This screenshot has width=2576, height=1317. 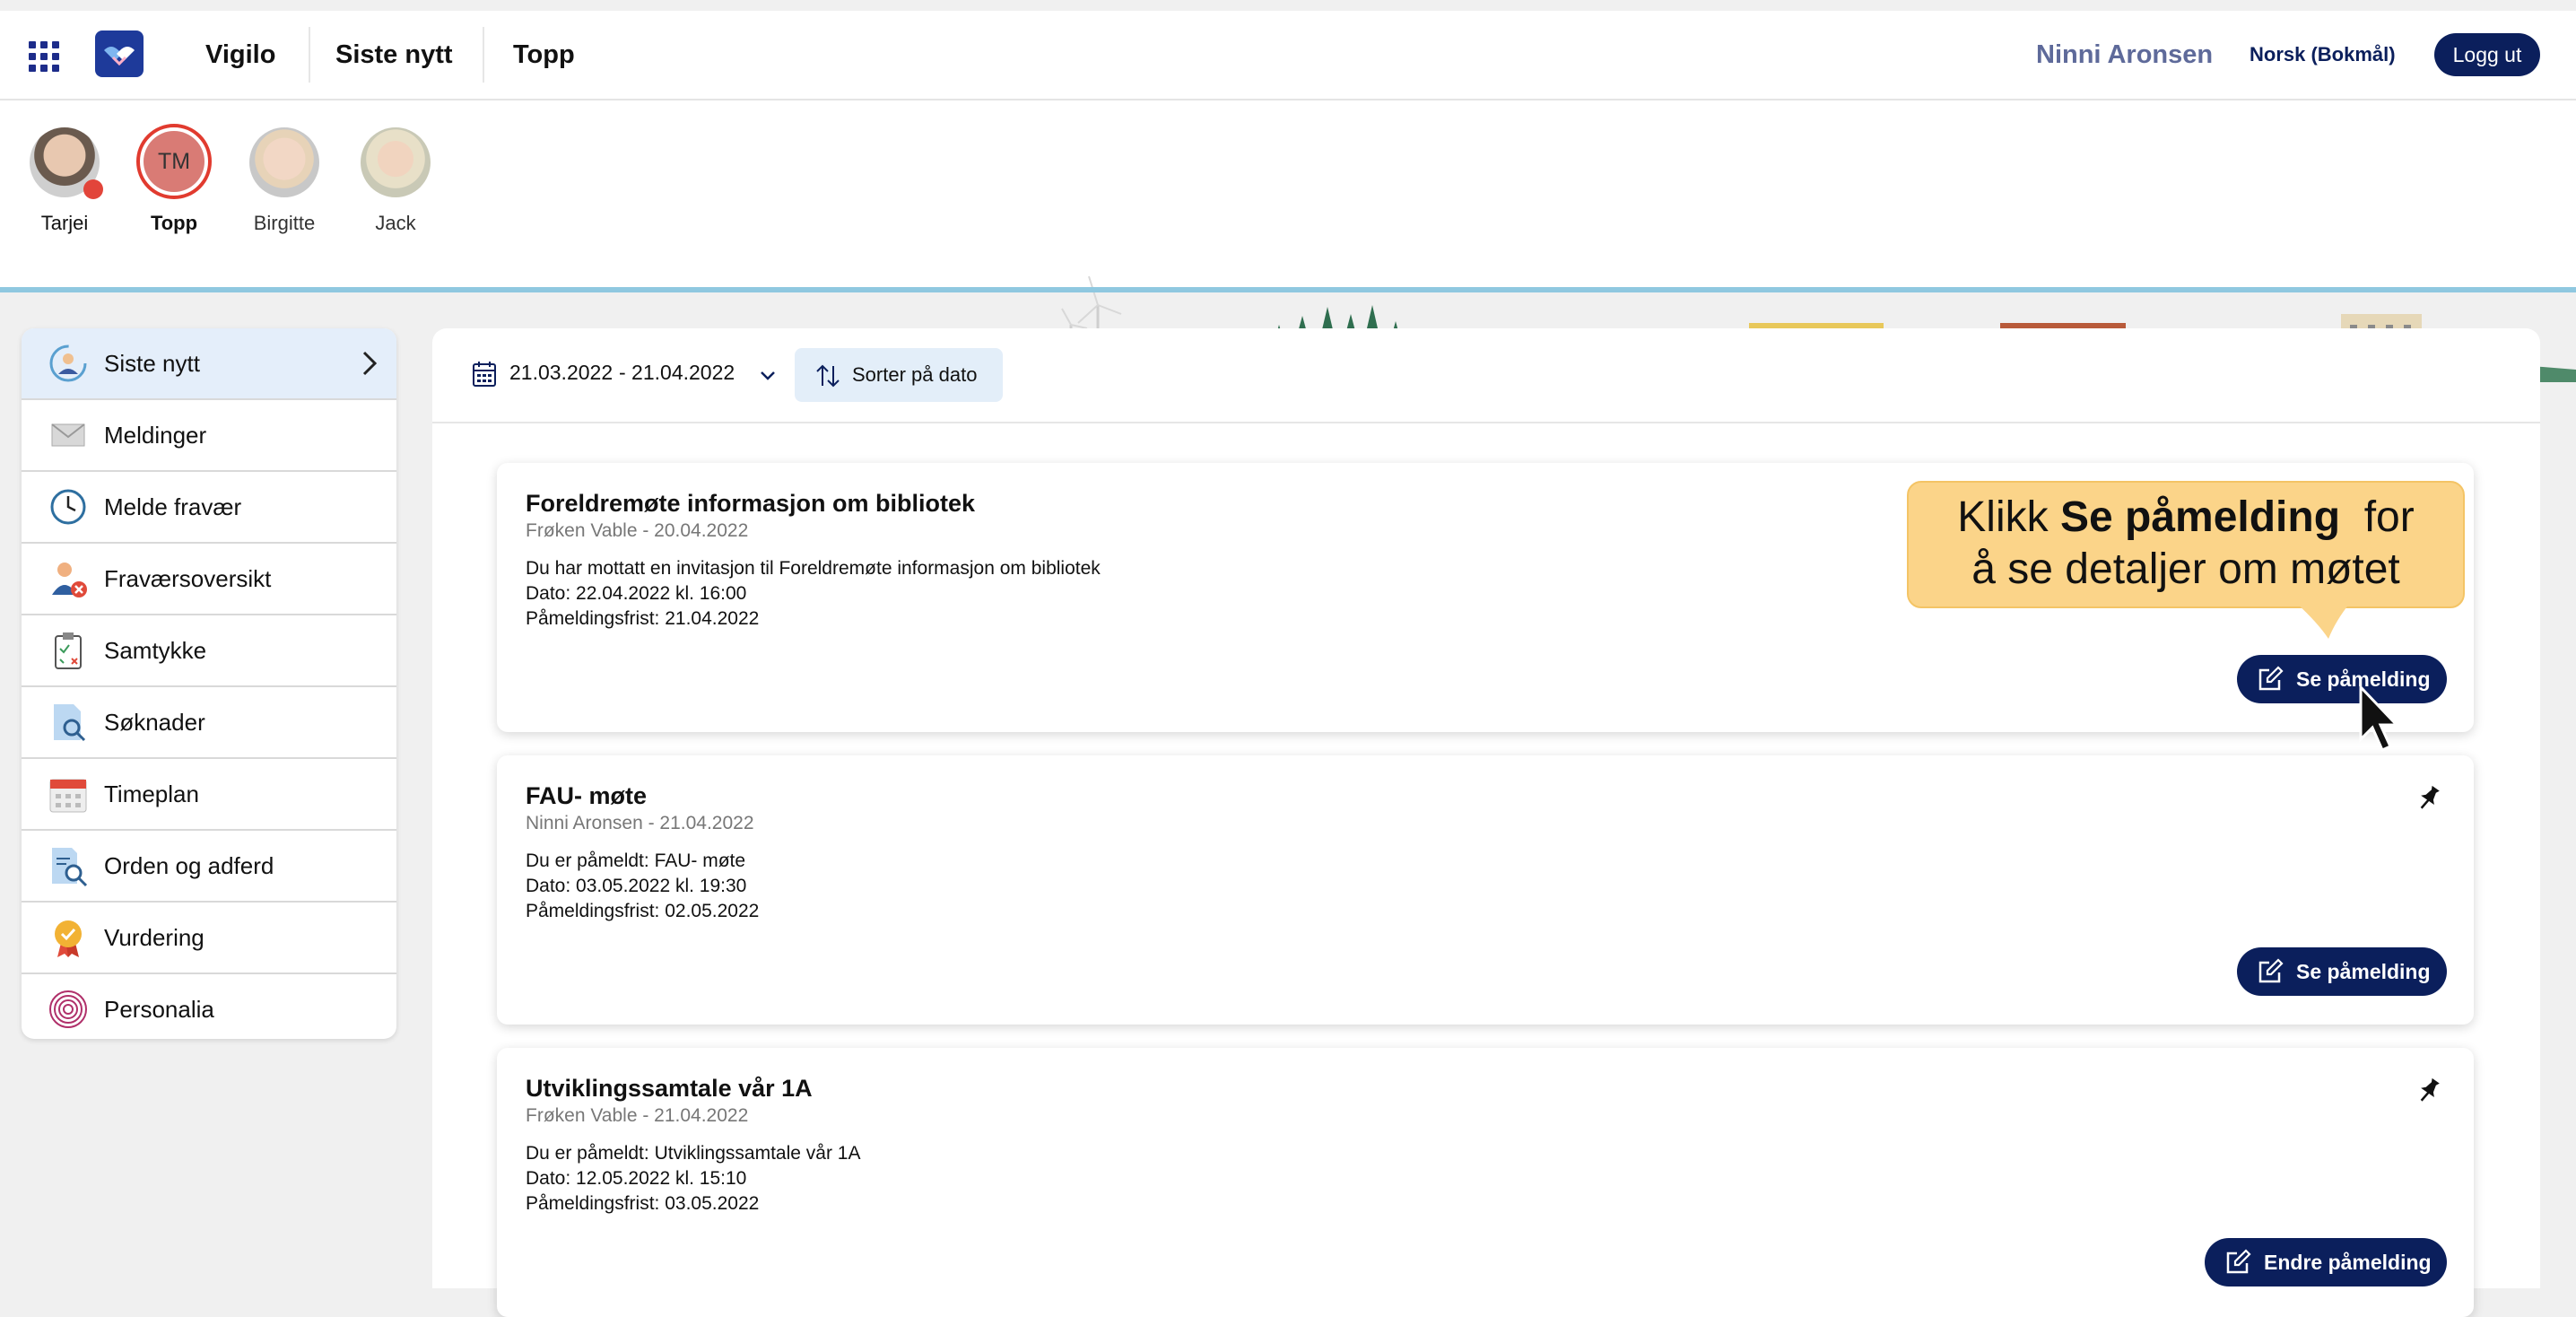 I want to click on sidebar-item-orden-og-adferd: Orden og adferd, so click(x=209, y=867).